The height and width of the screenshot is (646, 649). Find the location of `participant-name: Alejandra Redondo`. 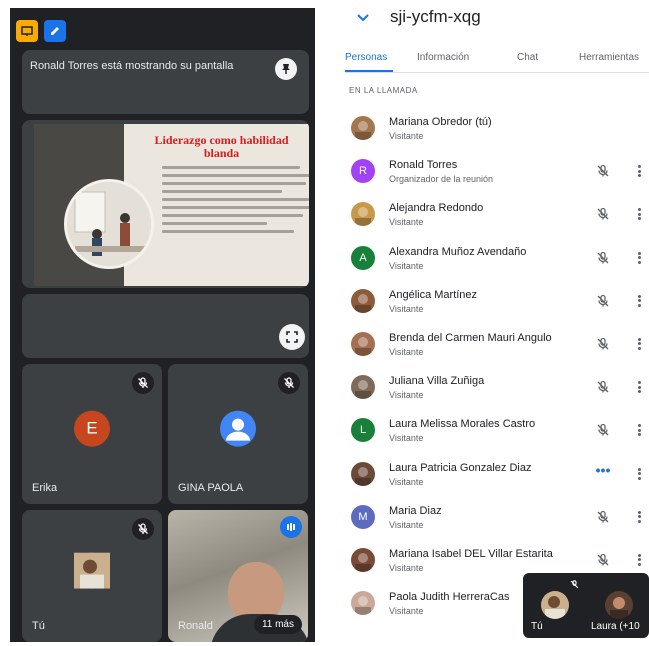

participant-name: Alejandra Redondo is located at coordinates (436, 208).